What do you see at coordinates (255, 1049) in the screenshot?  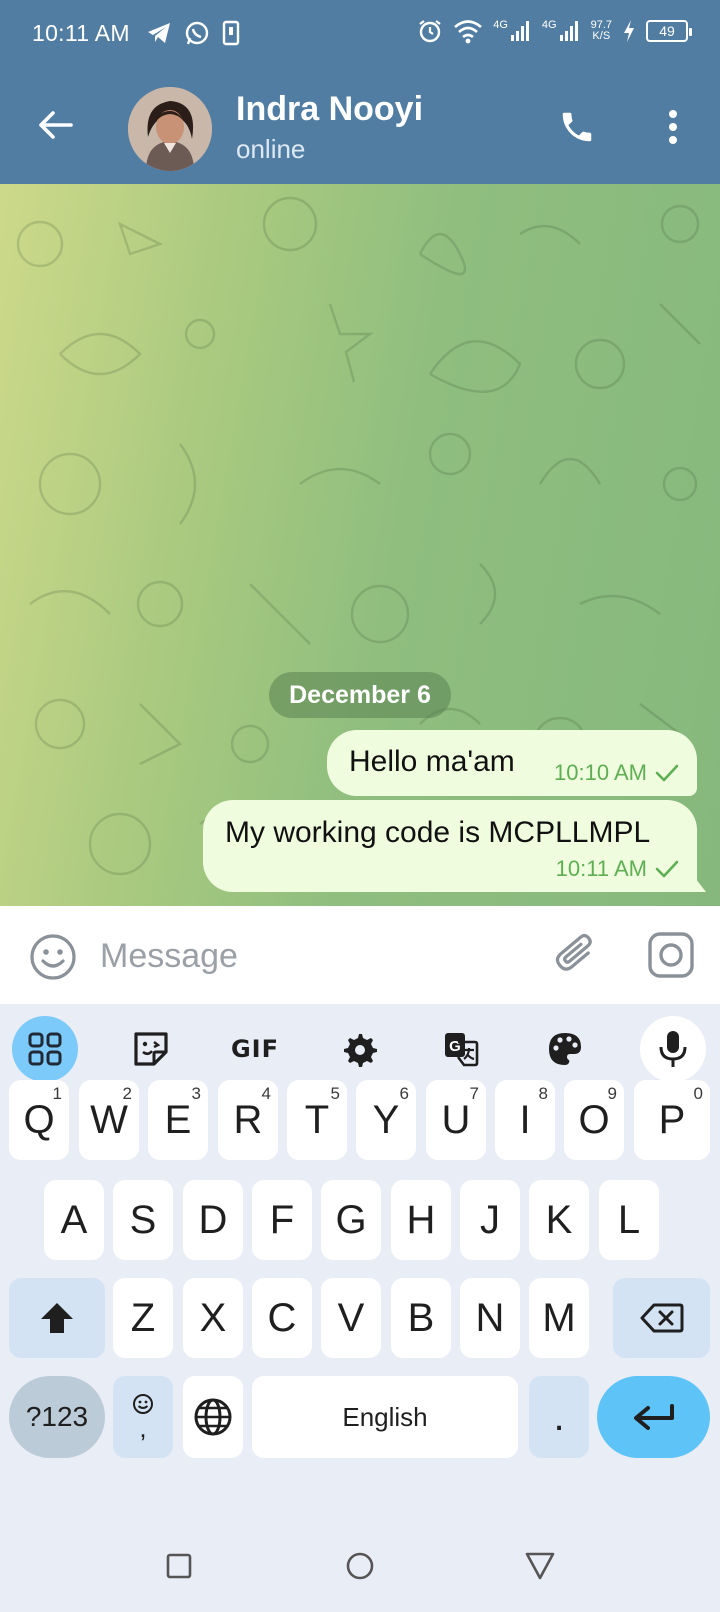 I see `gif-button: GIF` at bounding box center [255, 1049].